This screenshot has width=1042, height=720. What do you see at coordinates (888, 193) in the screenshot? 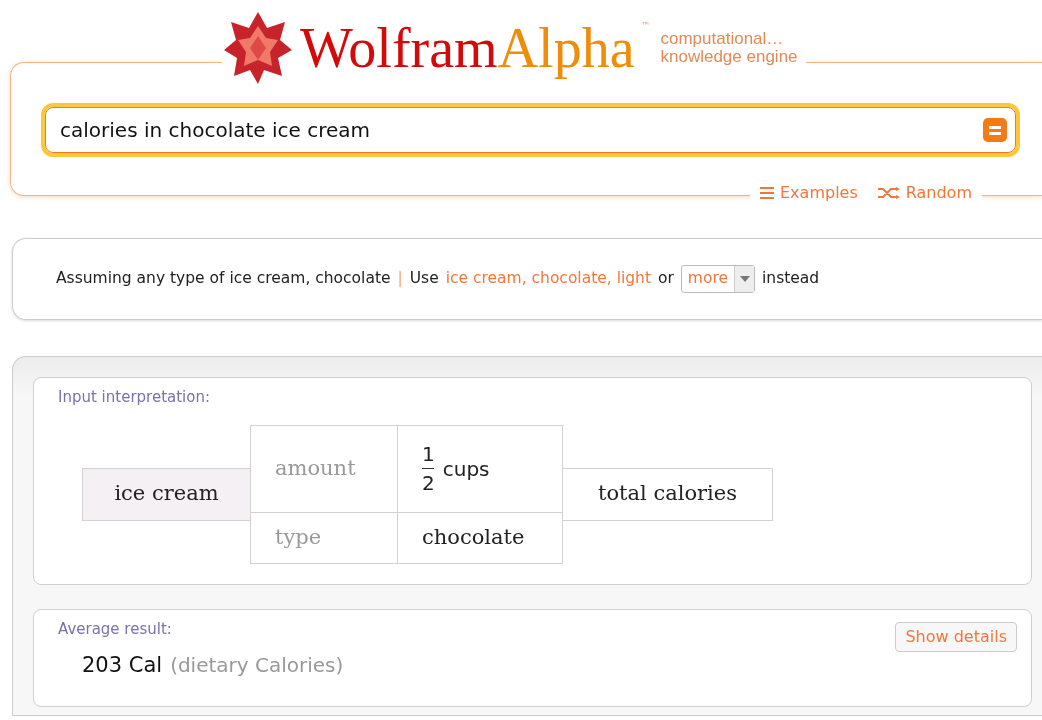
I see `shuffle-icon` at bounding box center [888, 193].